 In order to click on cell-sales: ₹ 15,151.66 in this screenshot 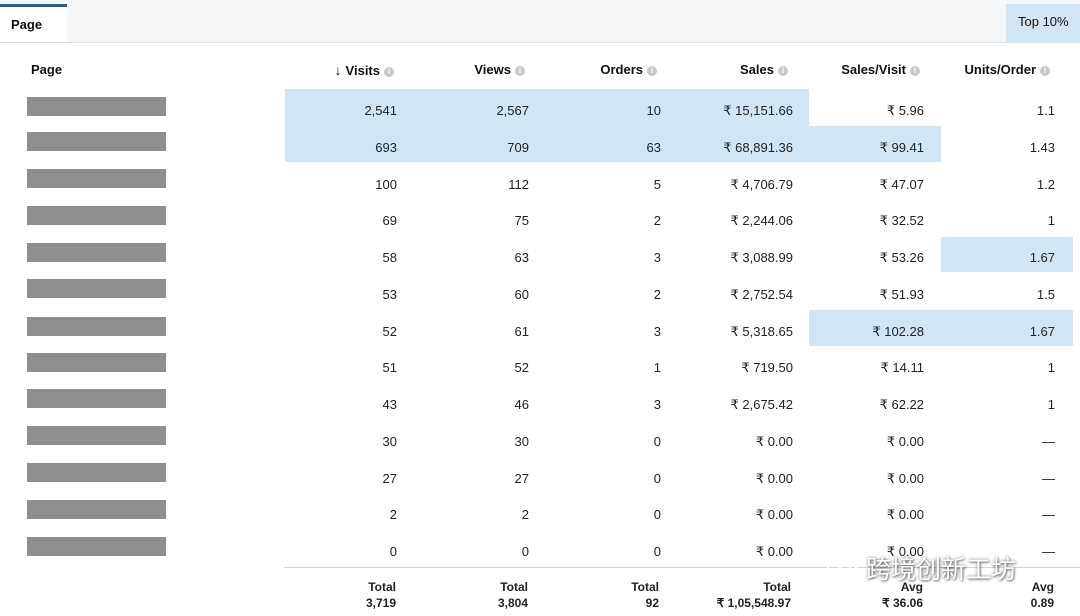, I will do `click(758, 110)`.